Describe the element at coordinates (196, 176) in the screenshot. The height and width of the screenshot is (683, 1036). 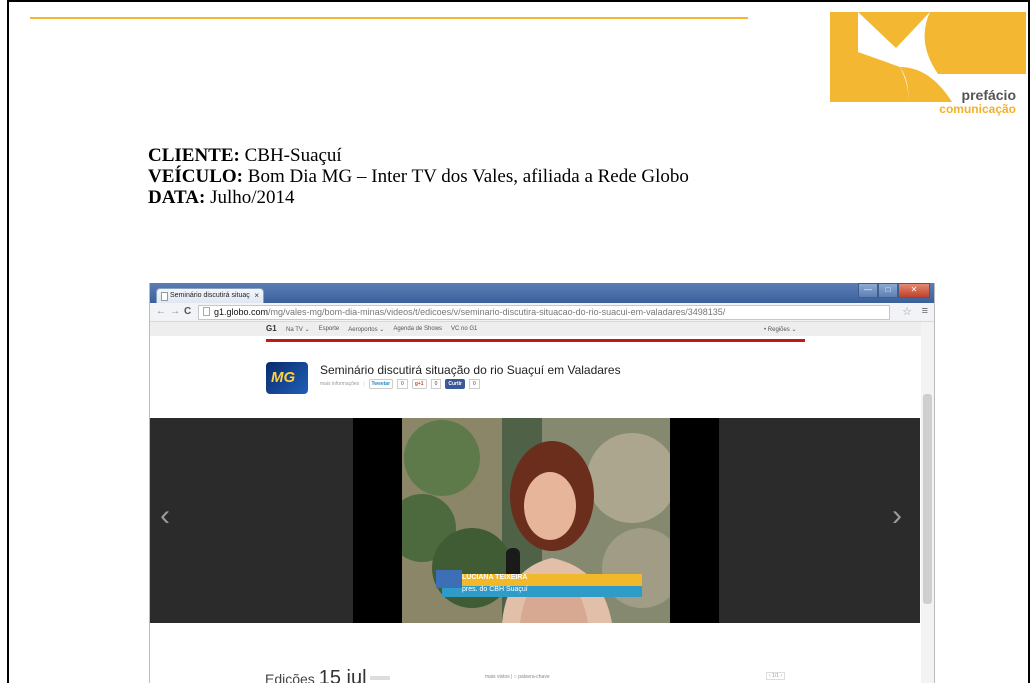
I see `veiculo-label: VEÍCULO:` at that location.